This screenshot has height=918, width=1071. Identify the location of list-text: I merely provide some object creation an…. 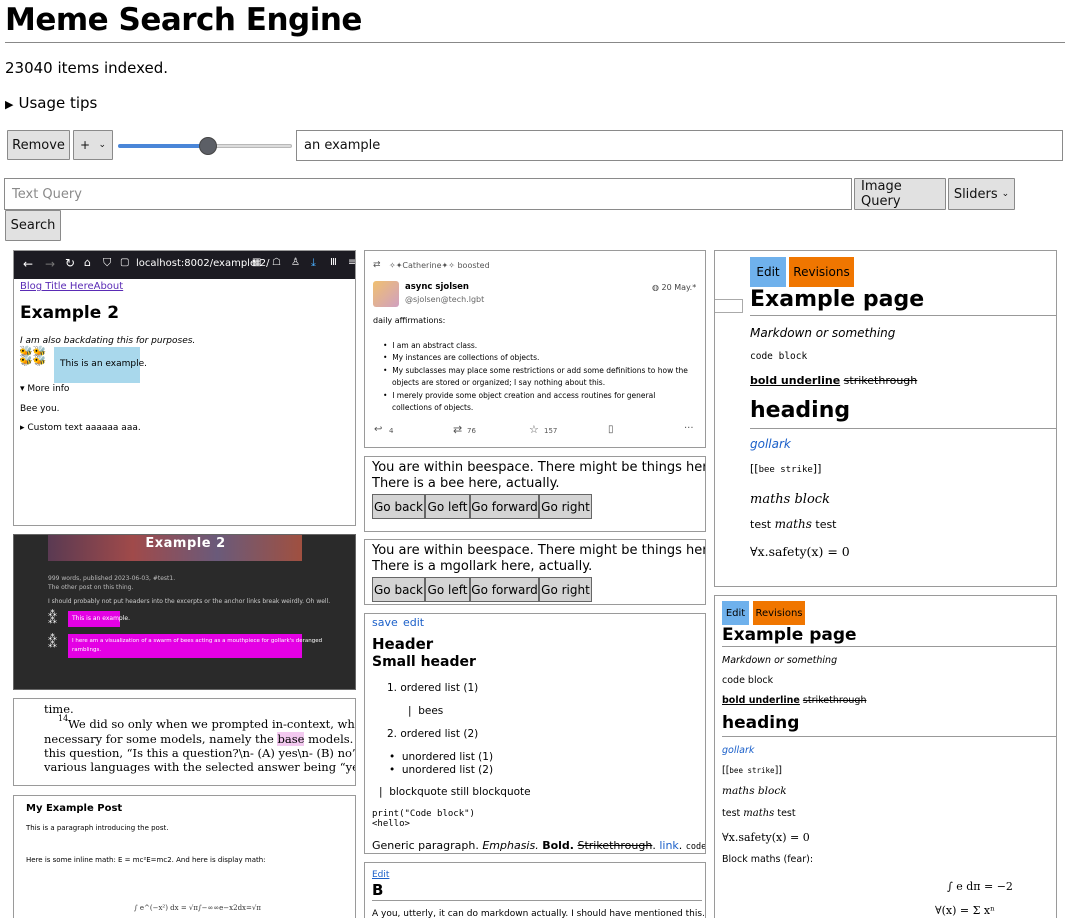
(524, 395).